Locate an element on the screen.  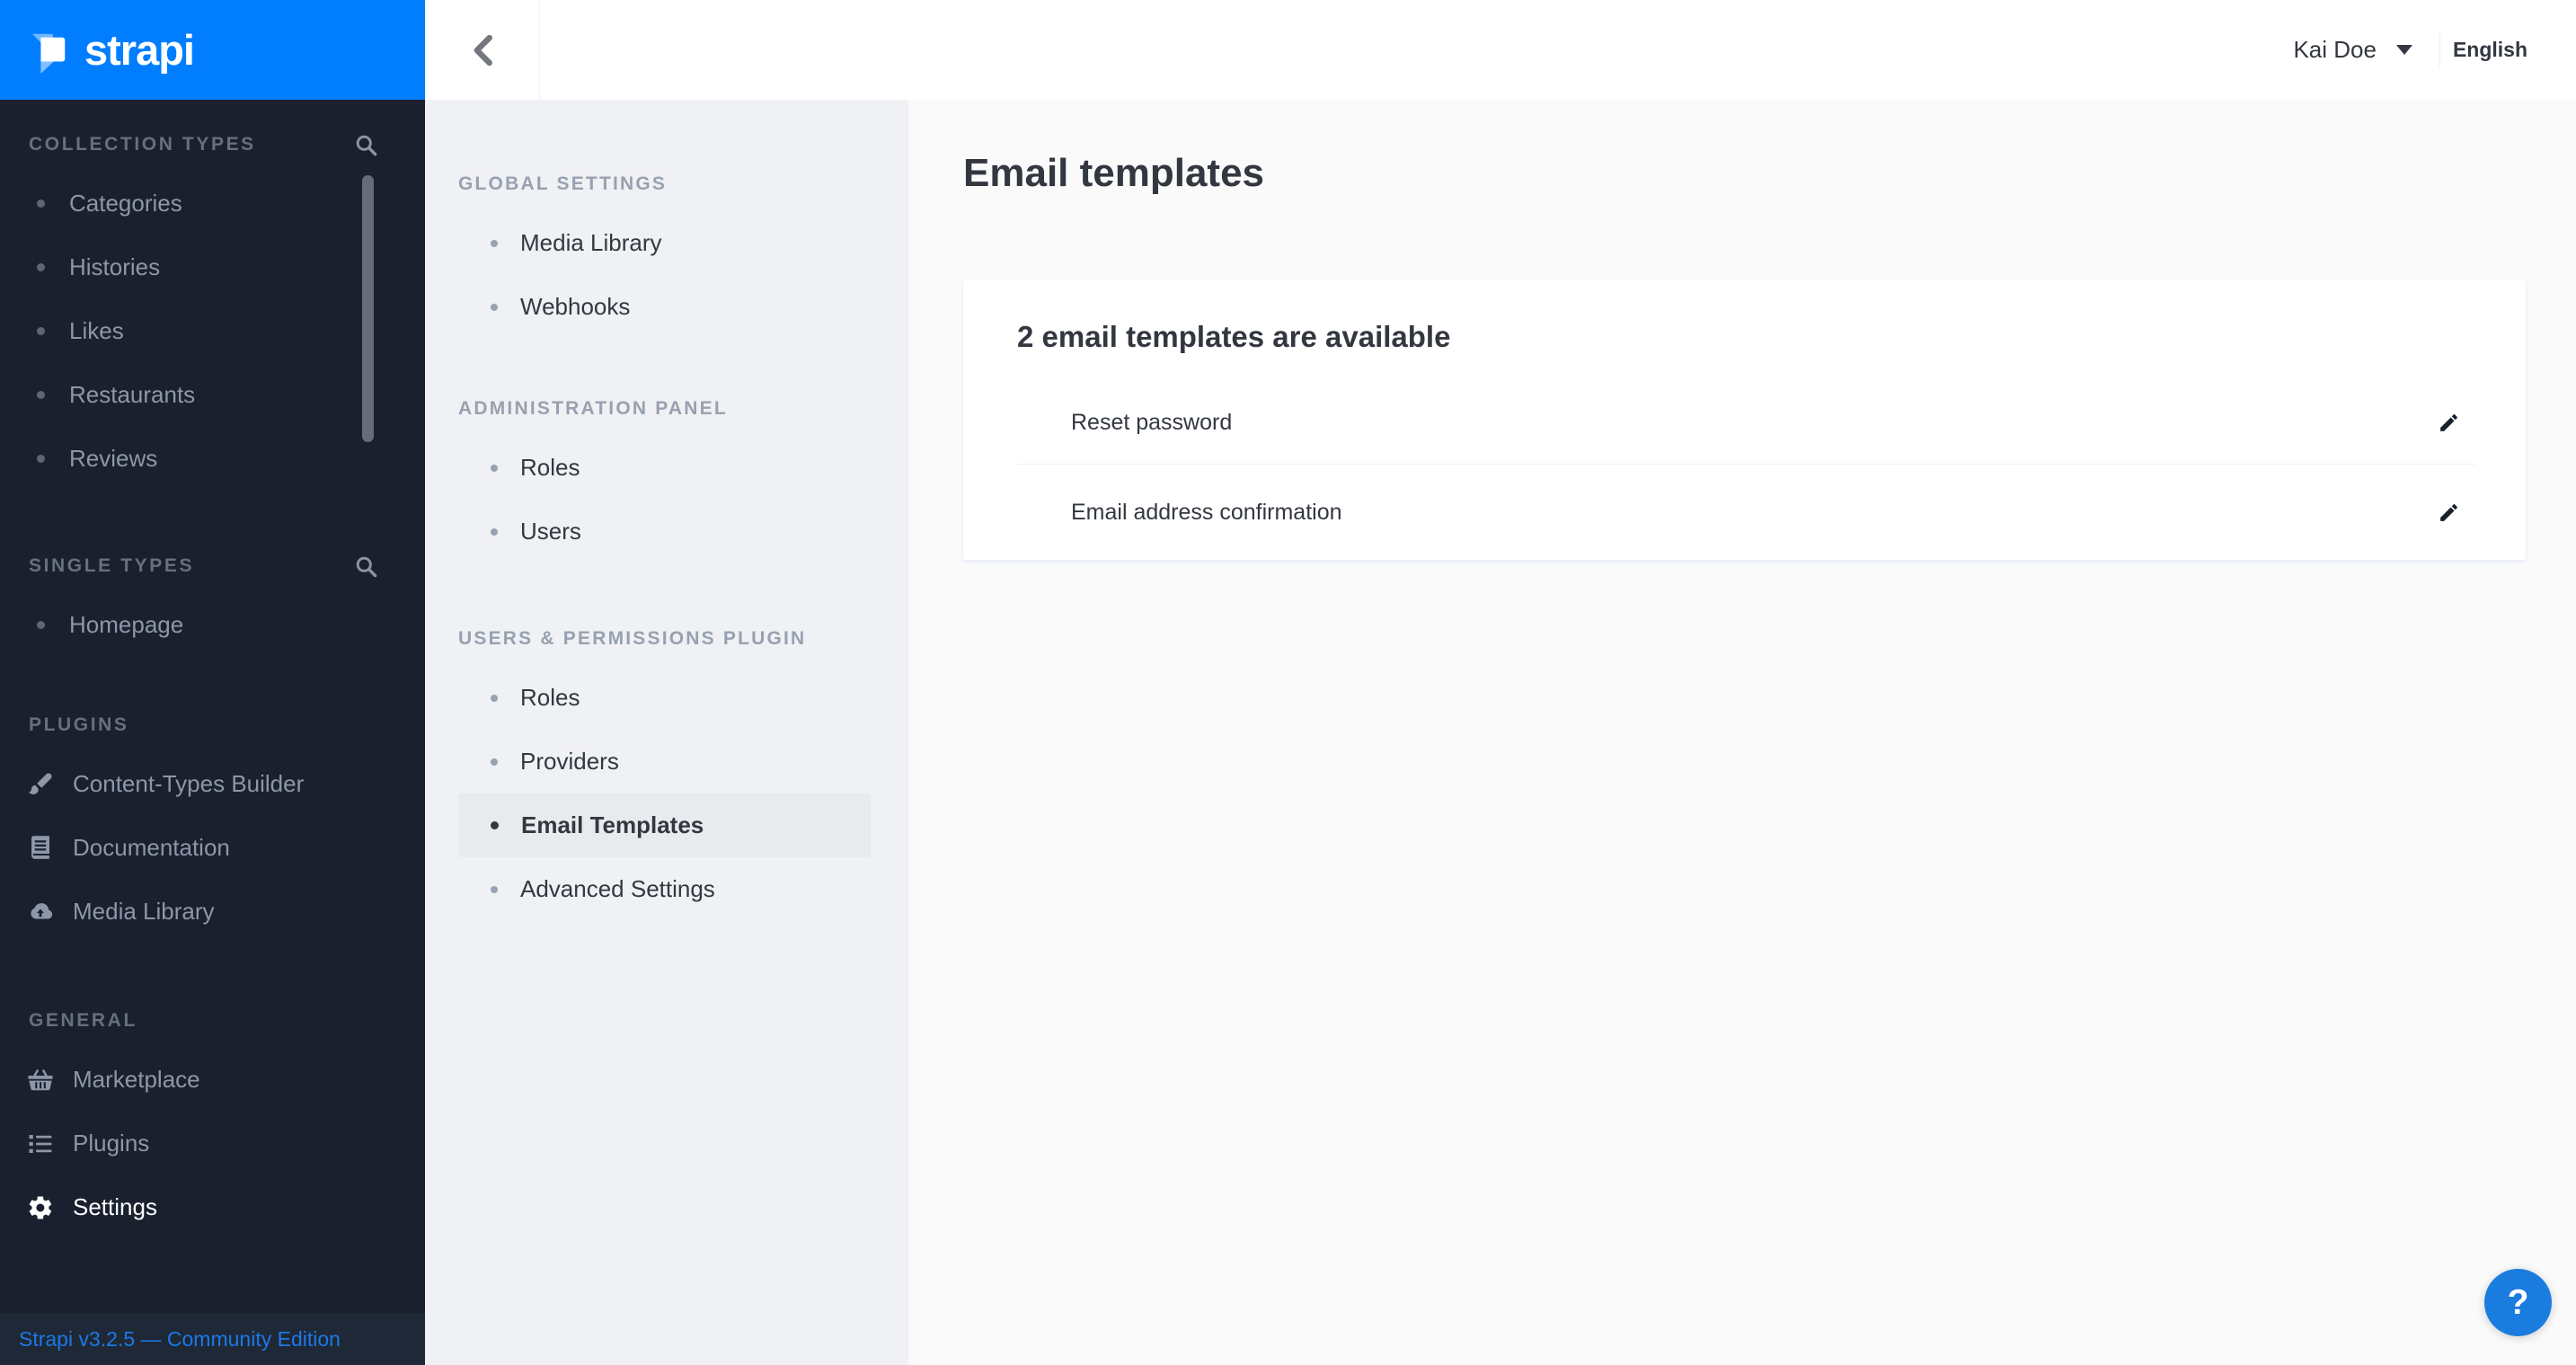
version-link: Strapi v3.2.5 — Community Edition is located at coordinates (180, 1339).